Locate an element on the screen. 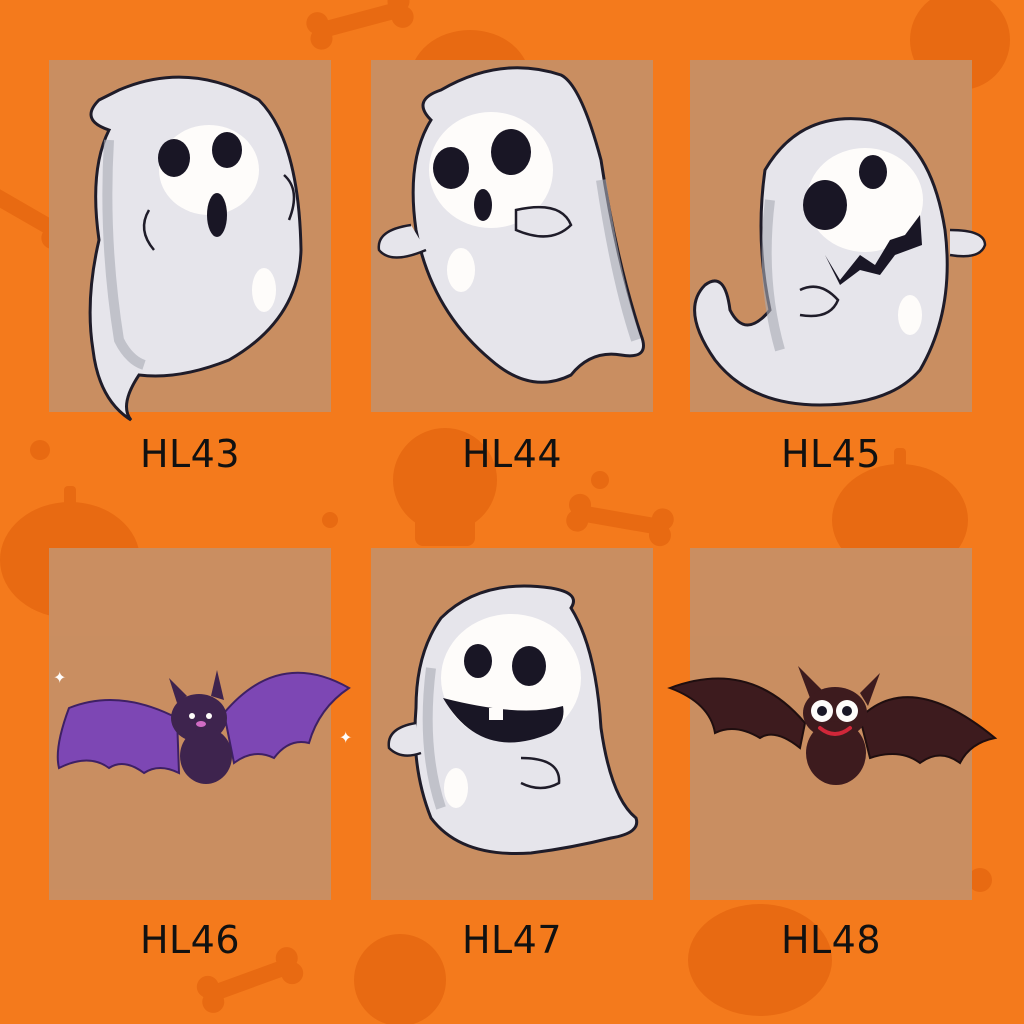 Image resolution: width=1024 pixels, height=1024 pixels. ghost-skull-icon is located at coordinates (511, 225).